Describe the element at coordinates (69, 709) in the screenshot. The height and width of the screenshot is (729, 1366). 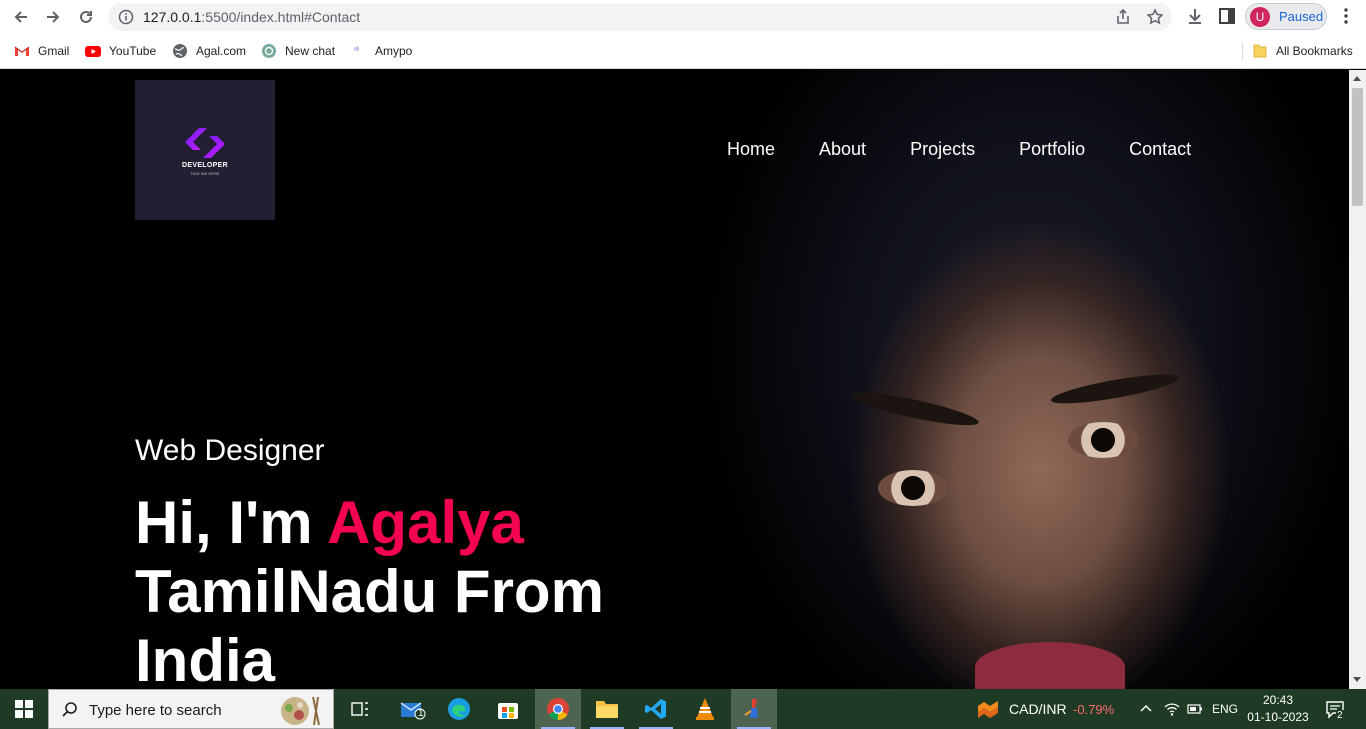
I see `search-icon` at that location.